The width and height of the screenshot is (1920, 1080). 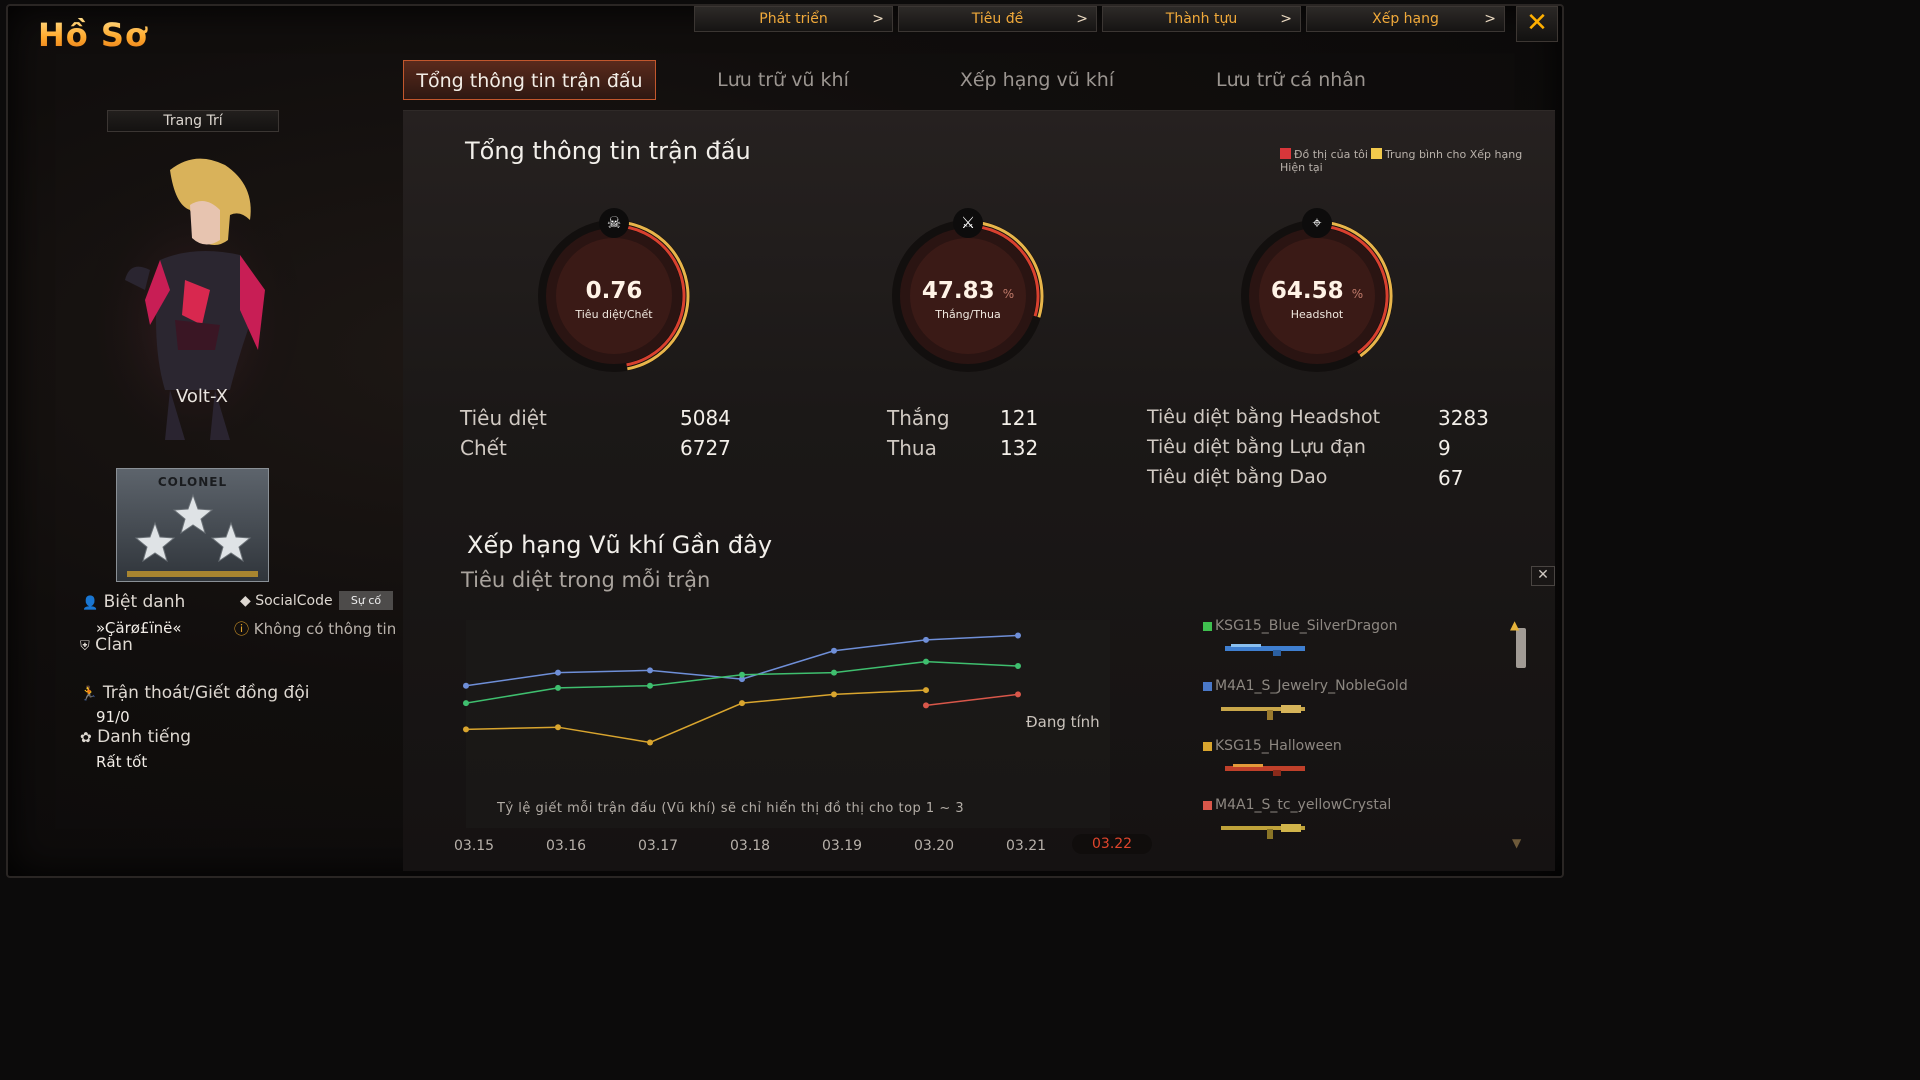 What do you see at coordinates (1516, 843) in the screenshot?
I see `scroll-down-icon: ▼` at bounding box center [1516, 843].